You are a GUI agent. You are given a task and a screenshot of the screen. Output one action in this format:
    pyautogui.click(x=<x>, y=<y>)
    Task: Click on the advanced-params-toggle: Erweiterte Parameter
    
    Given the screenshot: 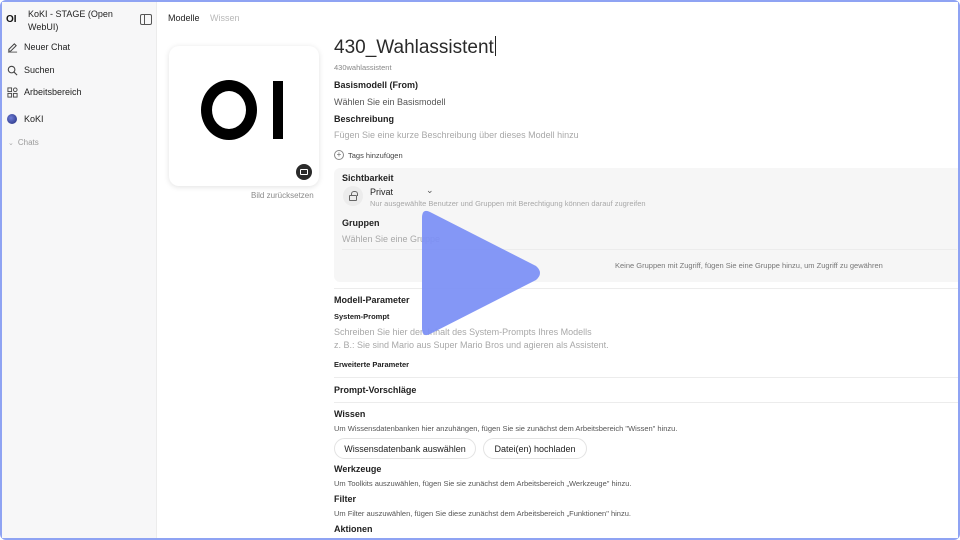 What is the action you would take?
    pyautogui.click(x=371, y=364)
    